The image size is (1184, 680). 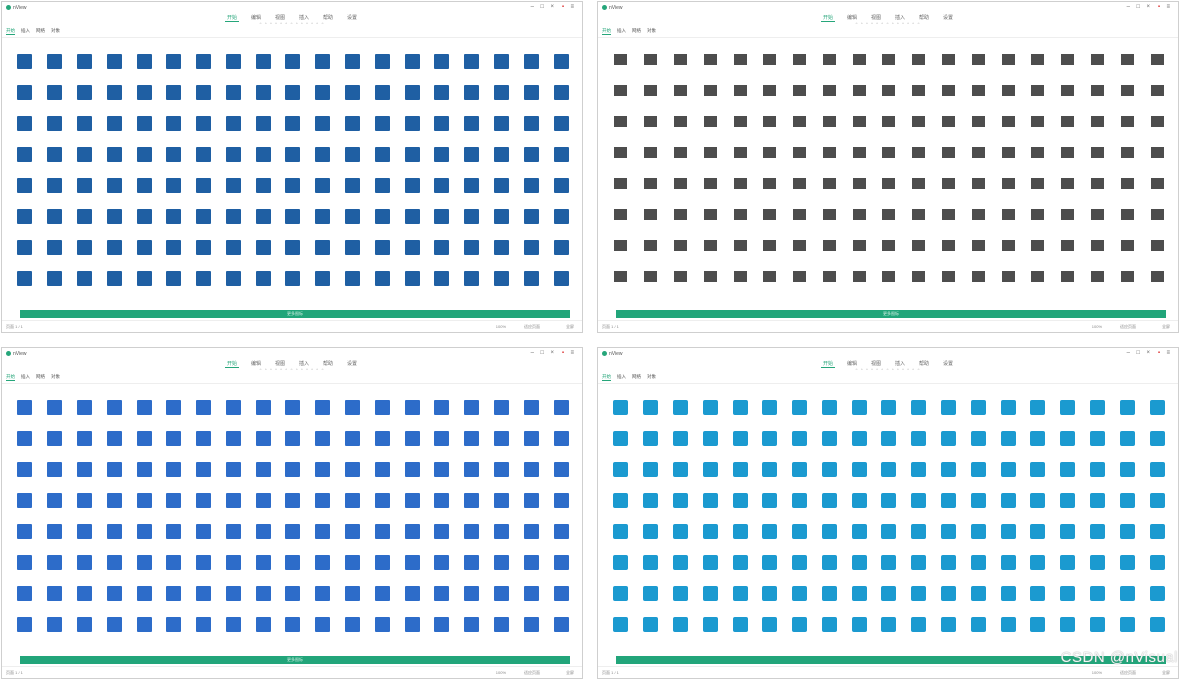 I want to click on tab-1: 编辑, so click(x=256, y=363).